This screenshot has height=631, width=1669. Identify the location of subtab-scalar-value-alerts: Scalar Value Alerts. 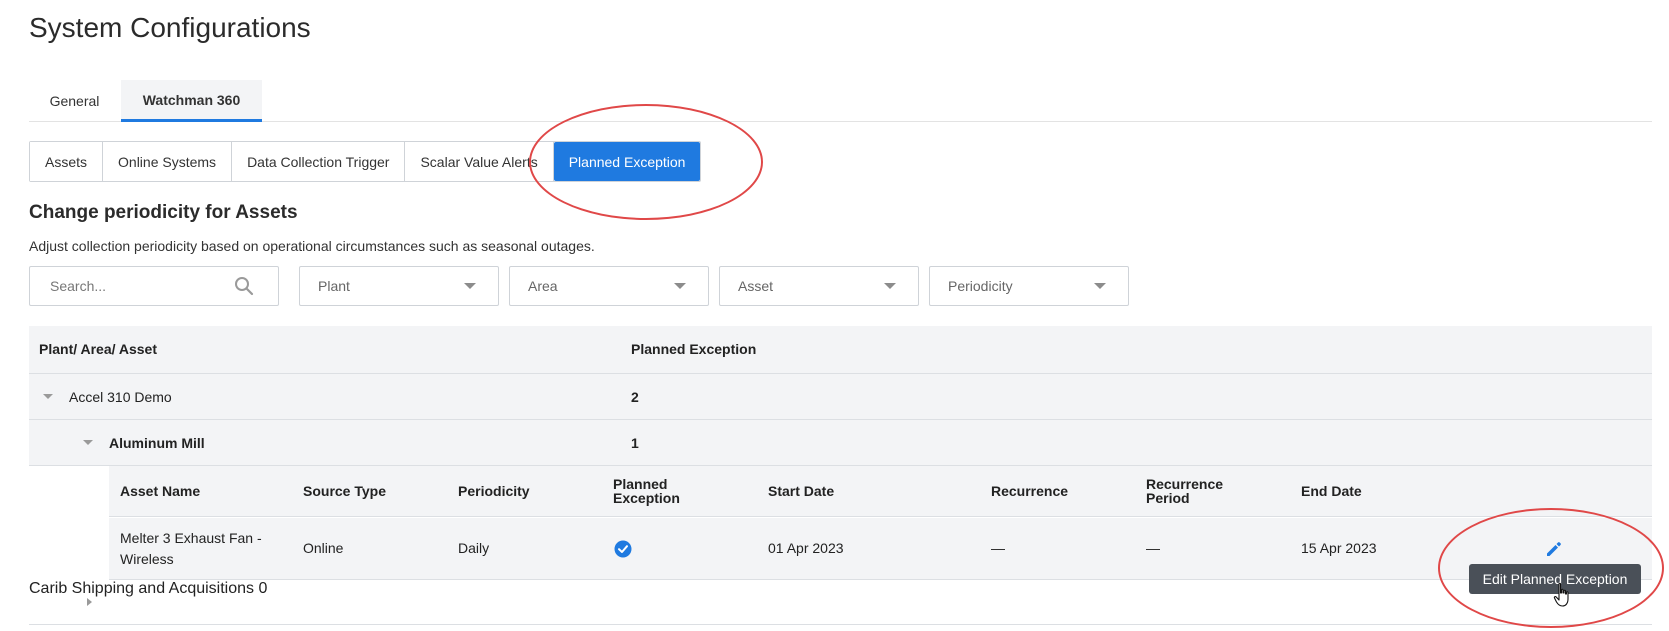
(479, 161).